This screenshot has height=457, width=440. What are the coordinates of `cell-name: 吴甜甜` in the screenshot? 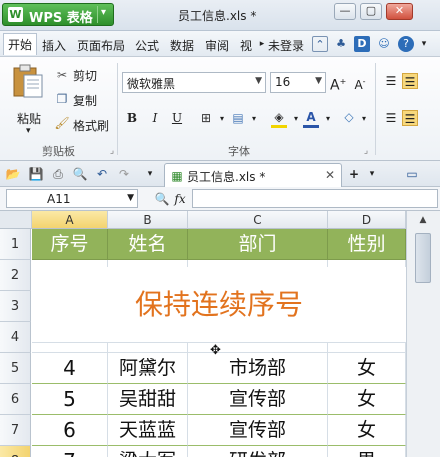 It's located at (148, 399).